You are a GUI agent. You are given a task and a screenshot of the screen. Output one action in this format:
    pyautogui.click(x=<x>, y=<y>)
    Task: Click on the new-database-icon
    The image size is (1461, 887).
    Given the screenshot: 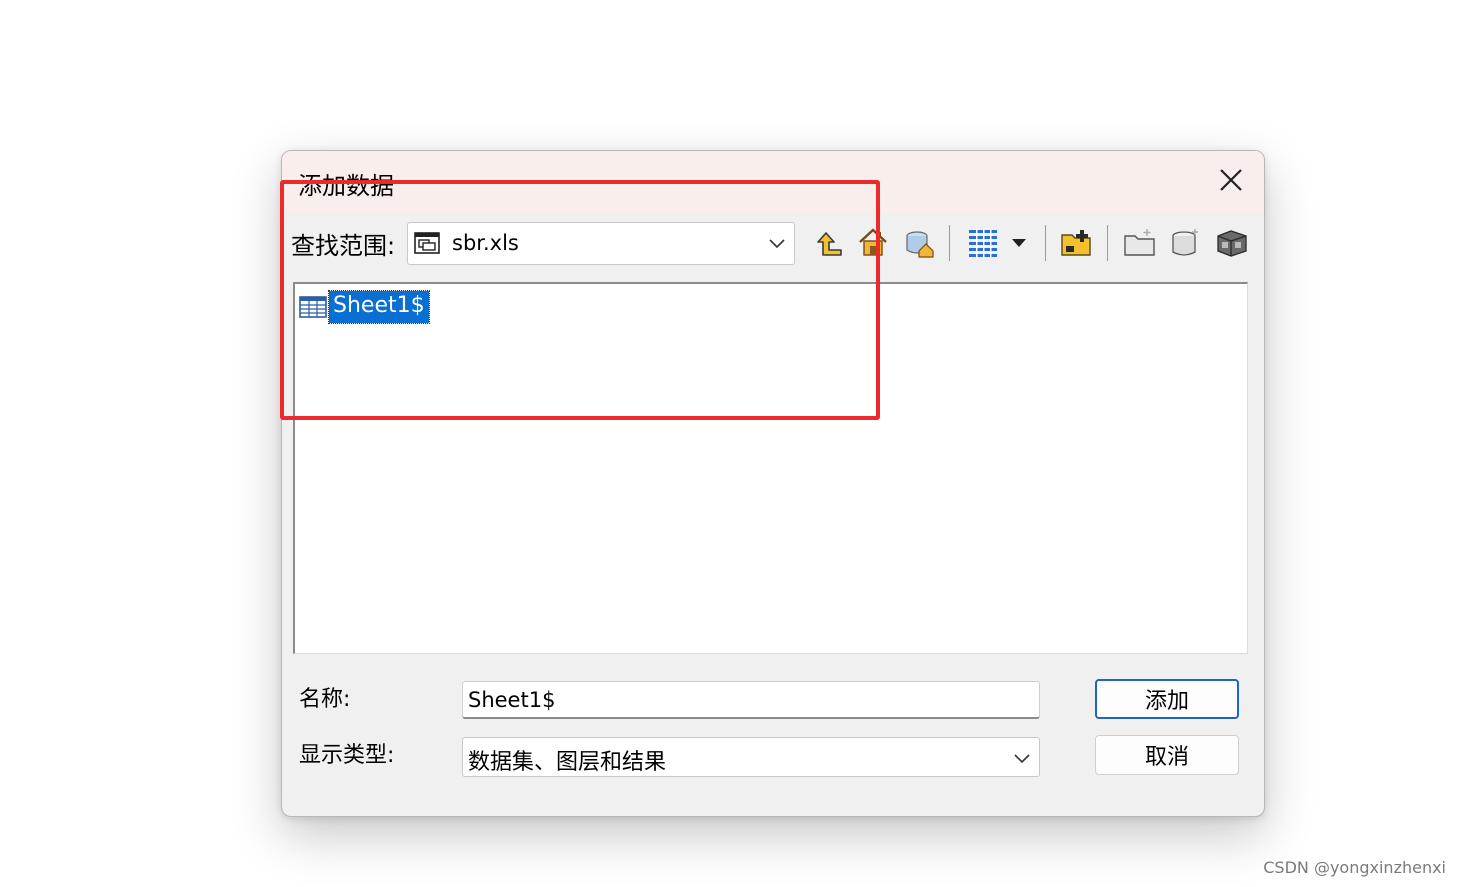 What is the action you would take?
    pyautogui.click(x=1185, y=242)
    